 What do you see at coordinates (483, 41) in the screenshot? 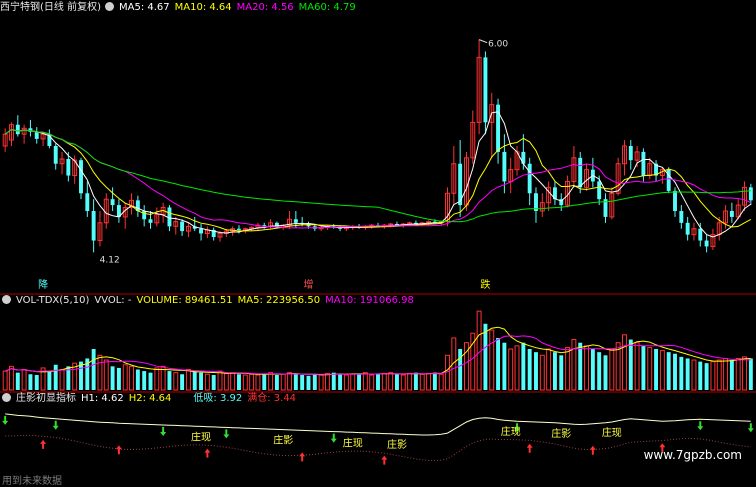
I see `high-pointer` at bounding box center [483, 41].